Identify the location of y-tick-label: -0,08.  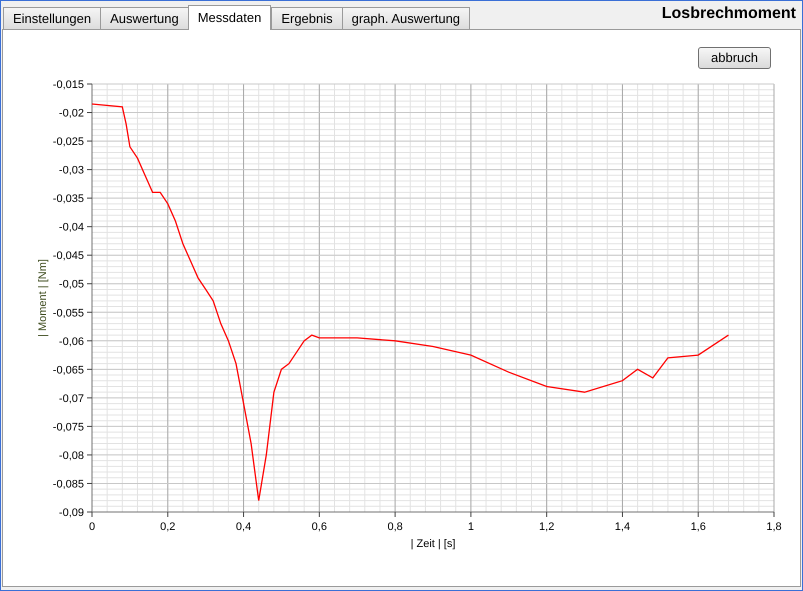
(71, 456).